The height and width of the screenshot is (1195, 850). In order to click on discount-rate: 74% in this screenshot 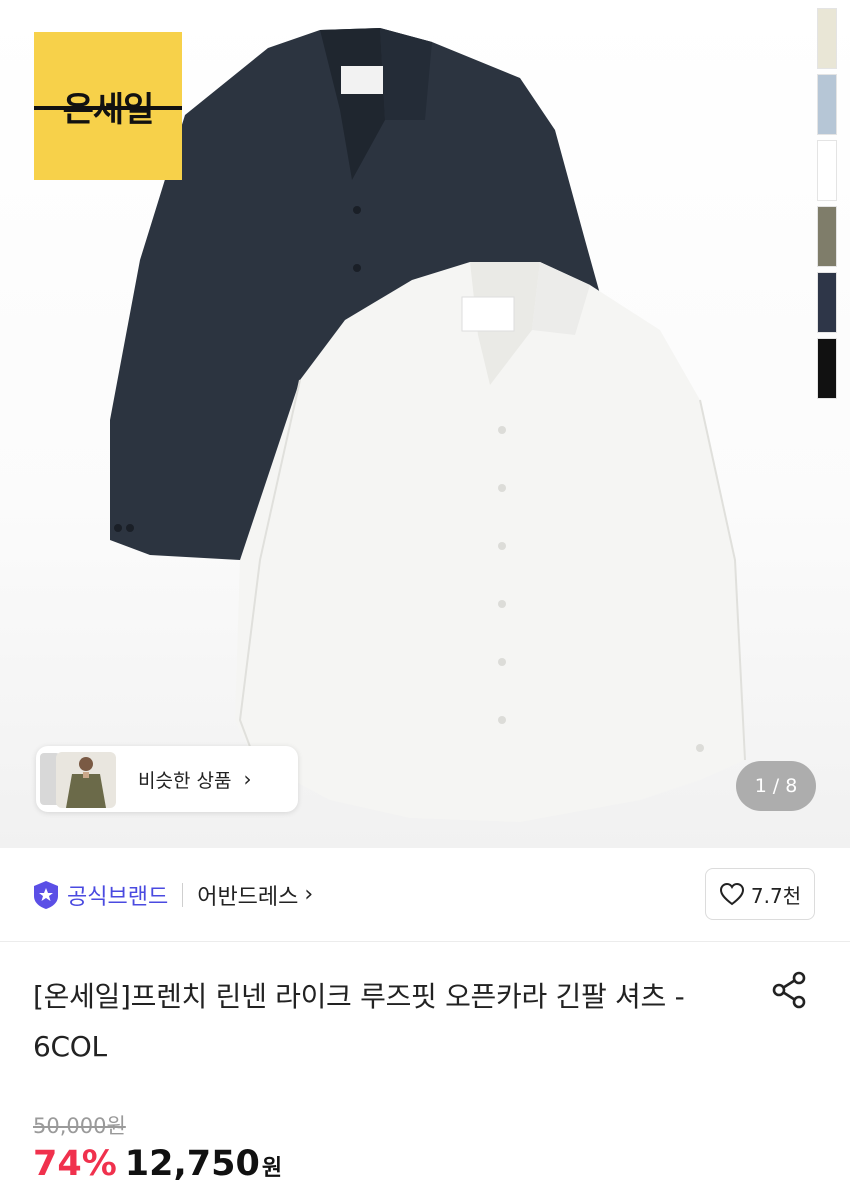, I will do `click(75, 1164)`.